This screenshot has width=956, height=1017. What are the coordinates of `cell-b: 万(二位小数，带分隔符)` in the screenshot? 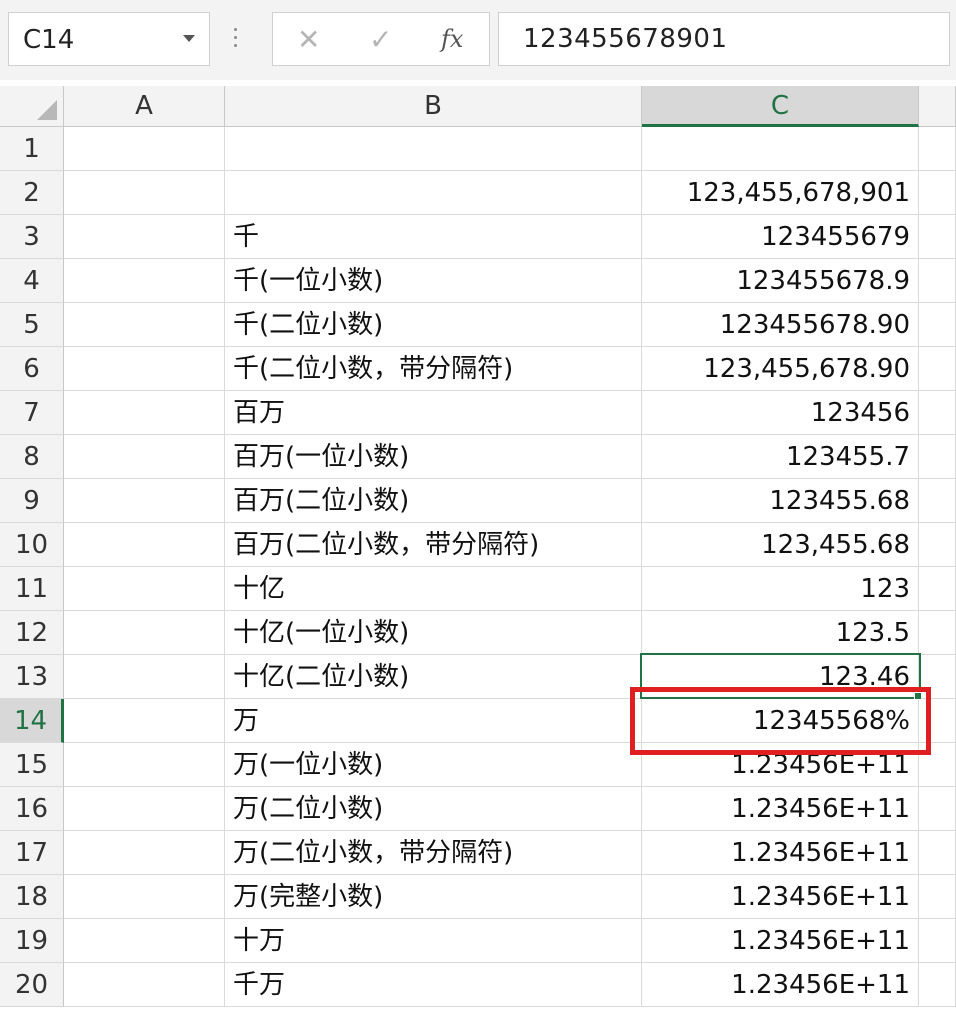 It's located at (433, 853).